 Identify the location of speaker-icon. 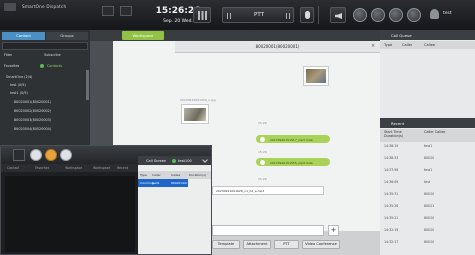
(338, 16).